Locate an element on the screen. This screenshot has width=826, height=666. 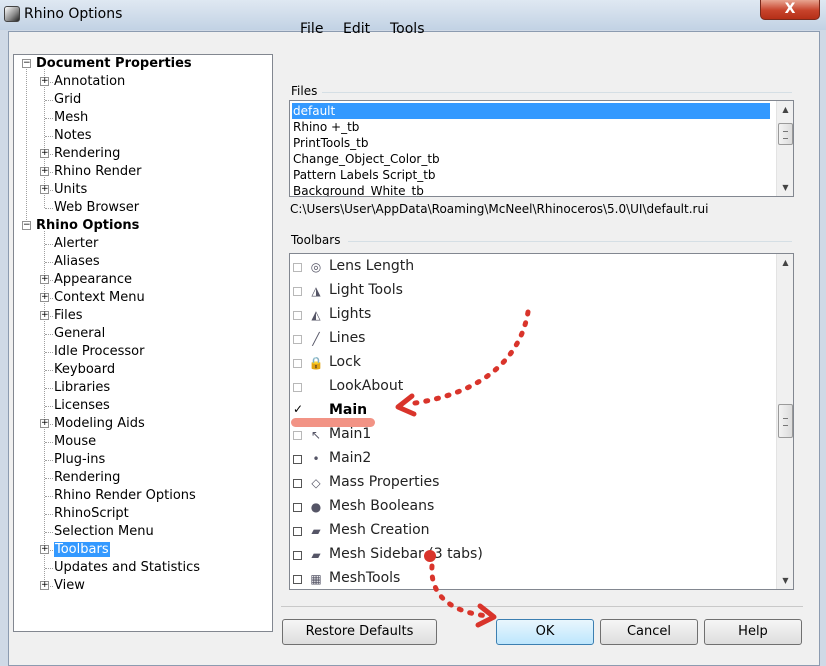
file-item: Change_Object_Color_tb is located at coordinates (531, 159).